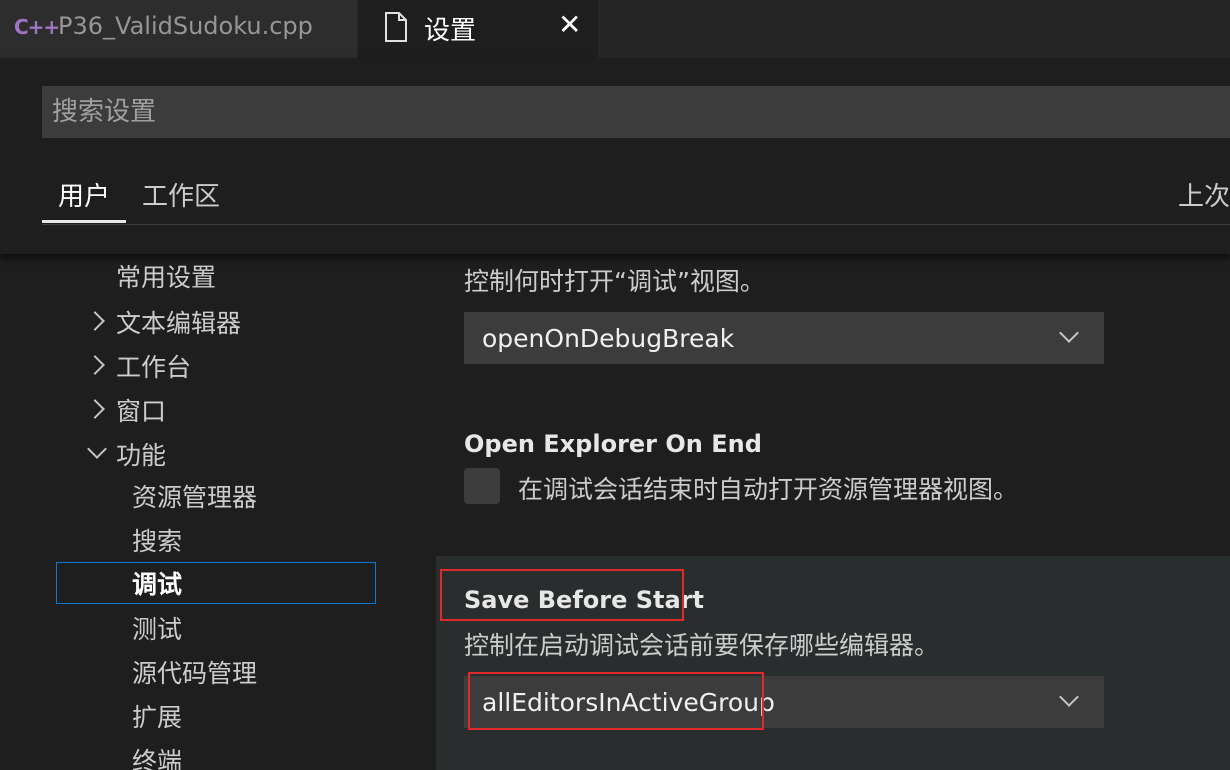 The width and height of the screenshot is (1230, 770). What do you see at coordinates (216, 583) in the screenshot?
I see `toc-item-debug: 调试` at bounding box center [216, 583].